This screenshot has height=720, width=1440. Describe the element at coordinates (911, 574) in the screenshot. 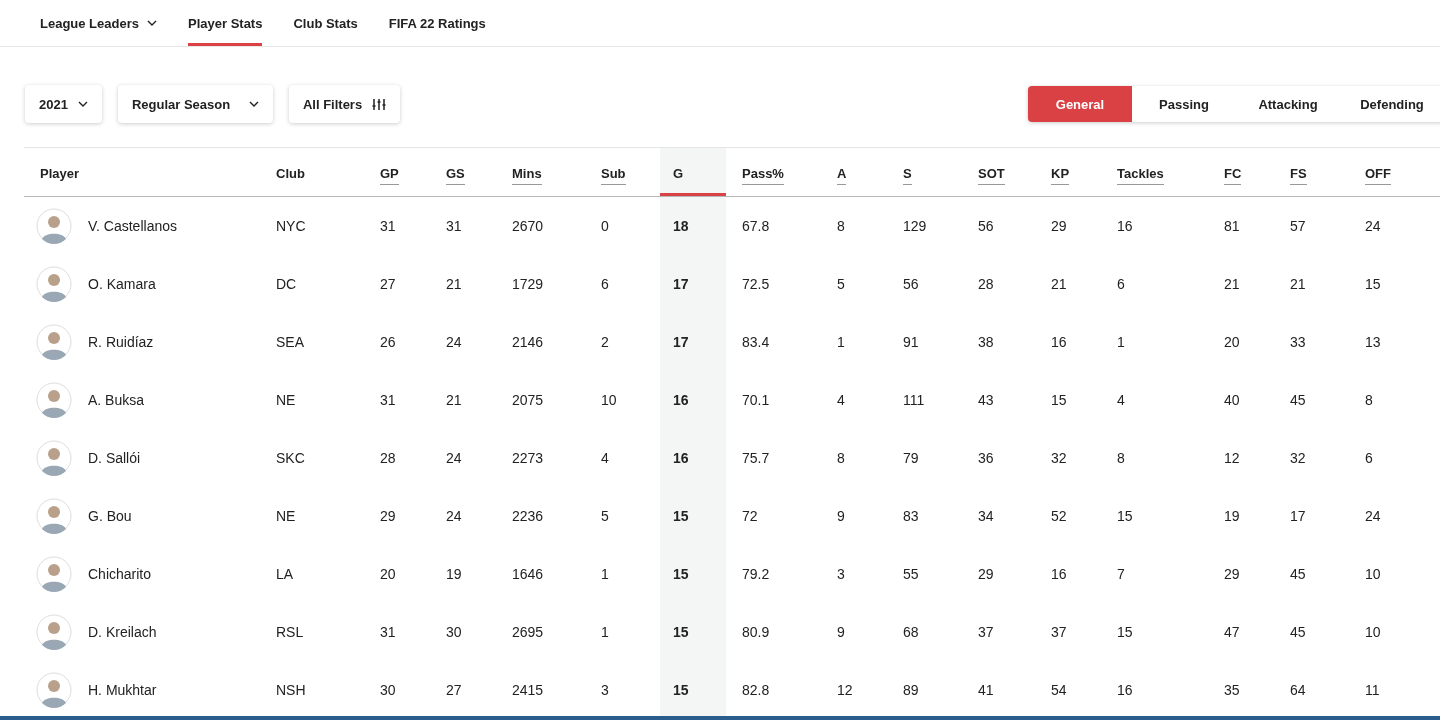

I see `table-cell: 55` at that location.